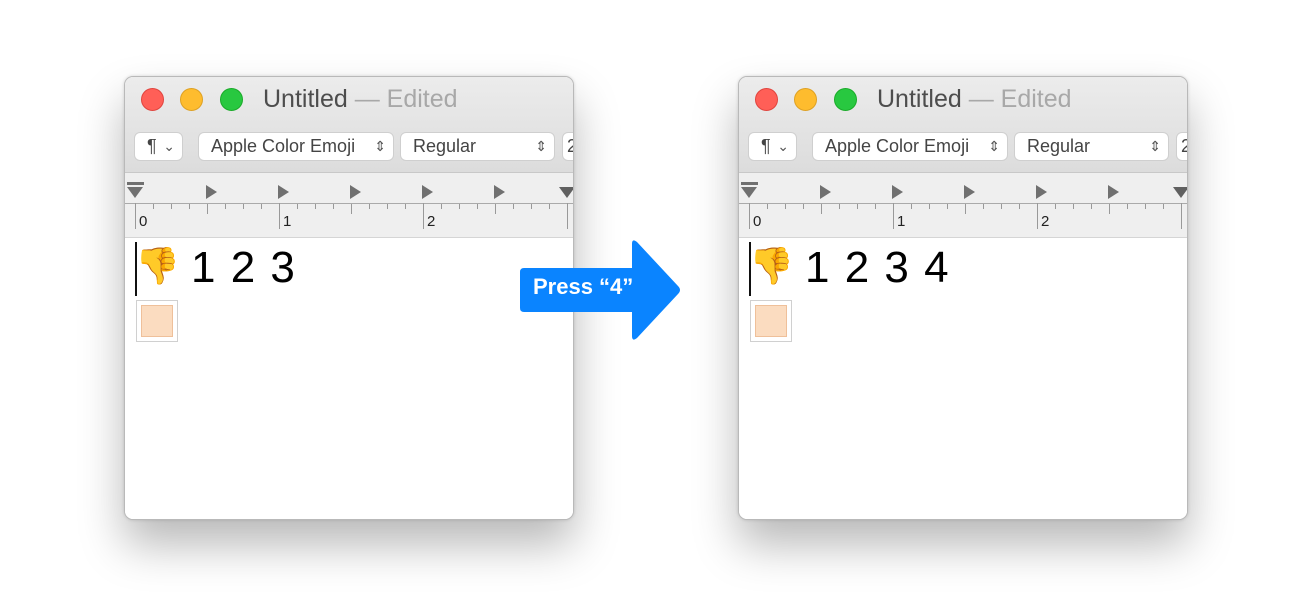  Describe the element at coordinates (877, 267) in the screenshot. I see `document-text: 1 2 3 4` at that location.